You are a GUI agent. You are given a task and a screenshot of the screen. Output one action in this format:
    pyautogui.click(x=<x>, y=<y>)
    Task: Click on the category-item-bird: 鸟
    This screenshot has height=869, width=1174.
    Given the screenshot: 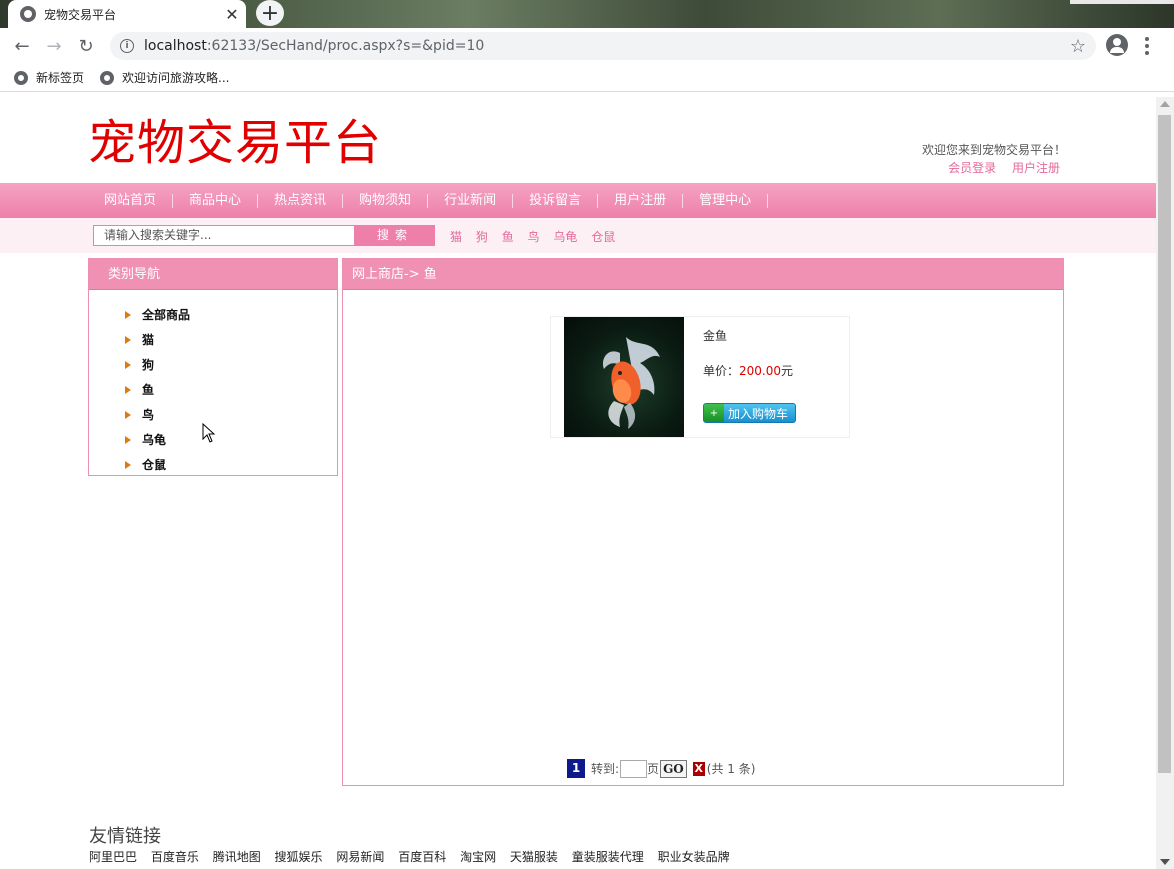 What is the action you would take?
    pyautogui.click(x=231, y=414)
    